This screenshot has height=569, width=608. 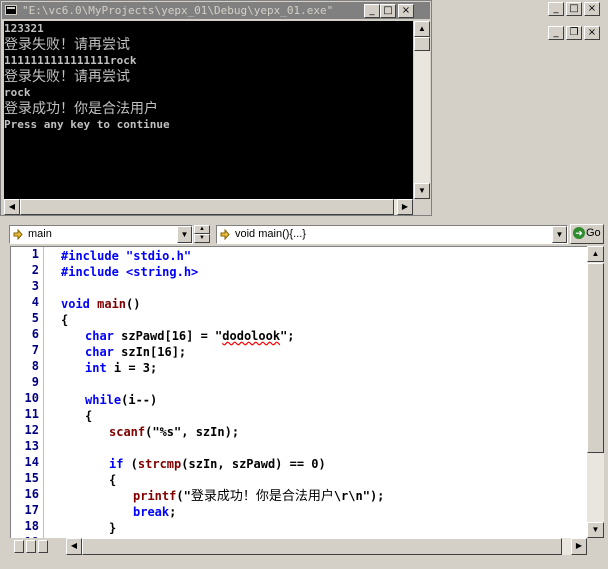 I want to click on line-number: 6, so click(x=35, y=334).